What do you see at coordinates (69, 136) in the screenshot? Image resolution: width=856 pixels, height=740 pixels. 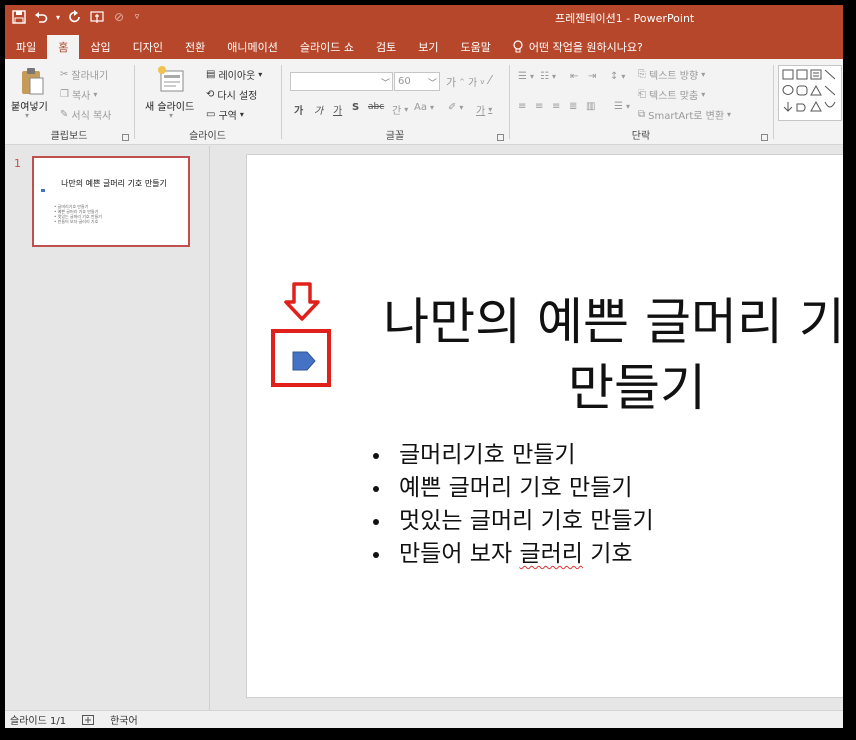 I see `clipboard-label: 클립보드` at bounding box center [69, 136].